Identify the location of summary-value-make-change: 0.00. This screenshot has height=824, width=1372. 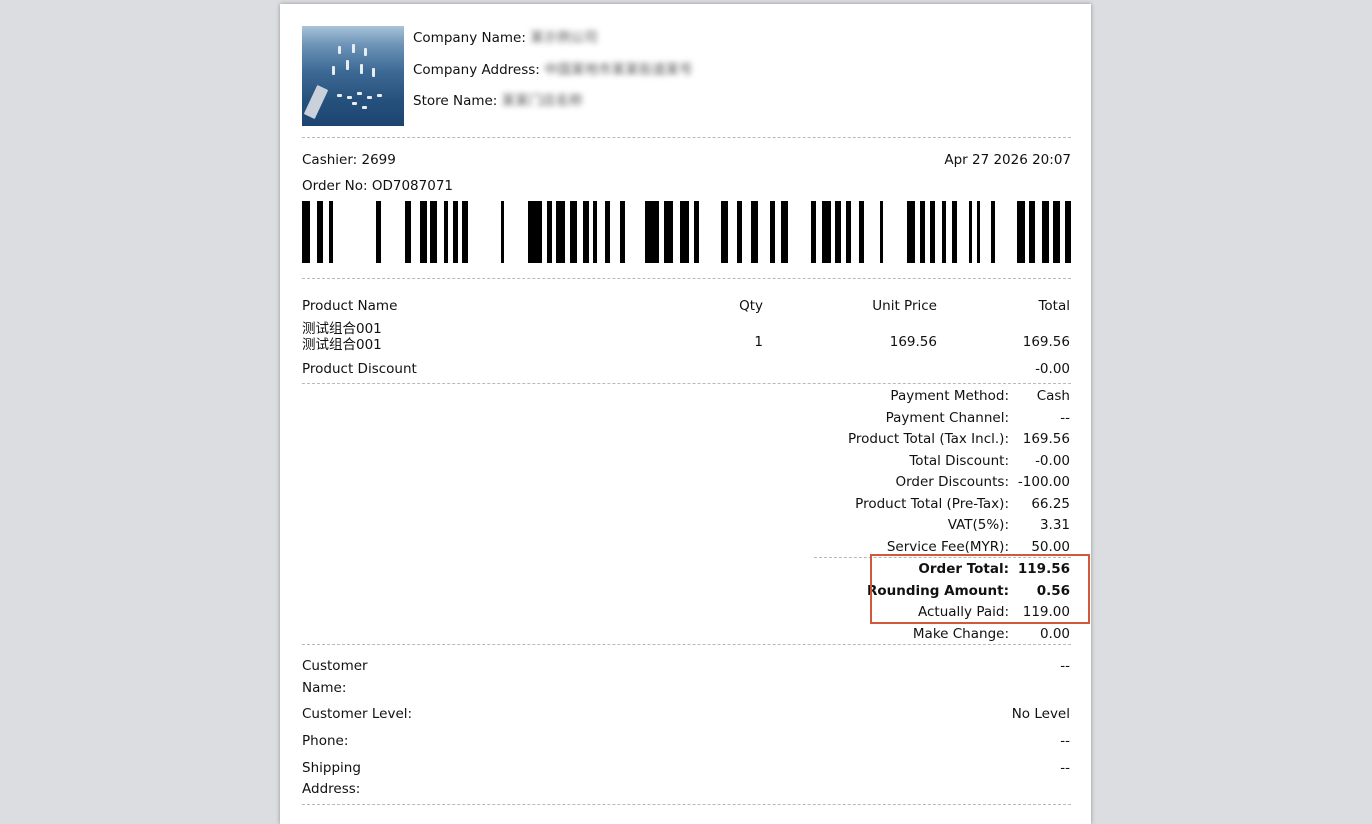
(1054, 634).